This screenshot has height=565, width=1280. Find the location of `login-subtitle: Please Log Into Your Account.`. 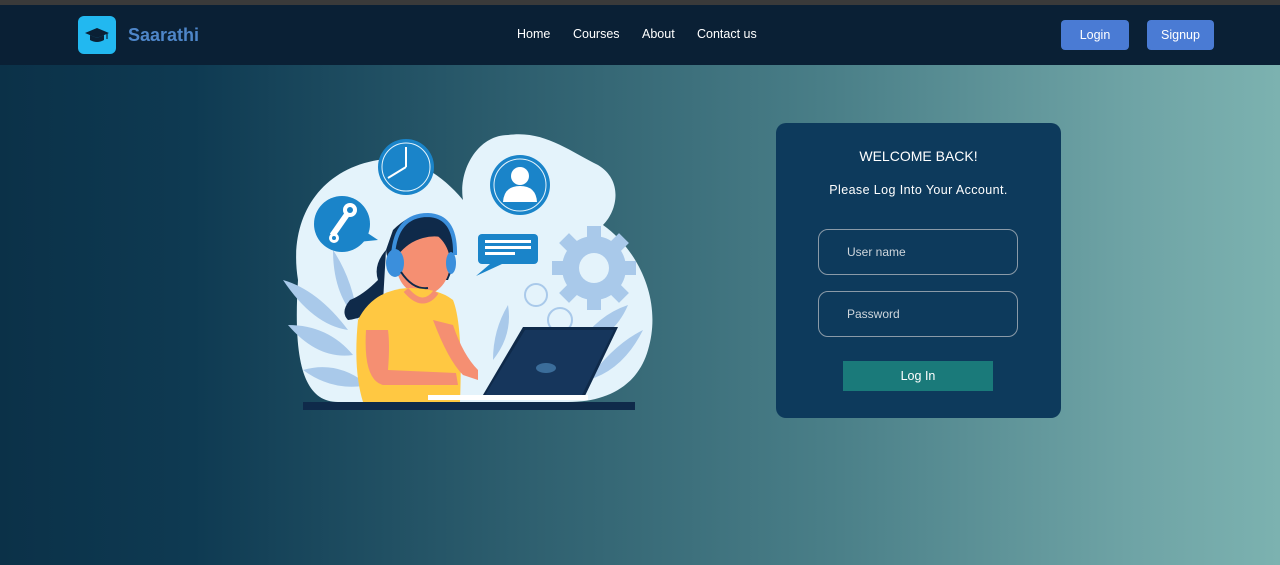

login-subtitle: Please Log Into Your Account. is located at coordinates (918, 190).